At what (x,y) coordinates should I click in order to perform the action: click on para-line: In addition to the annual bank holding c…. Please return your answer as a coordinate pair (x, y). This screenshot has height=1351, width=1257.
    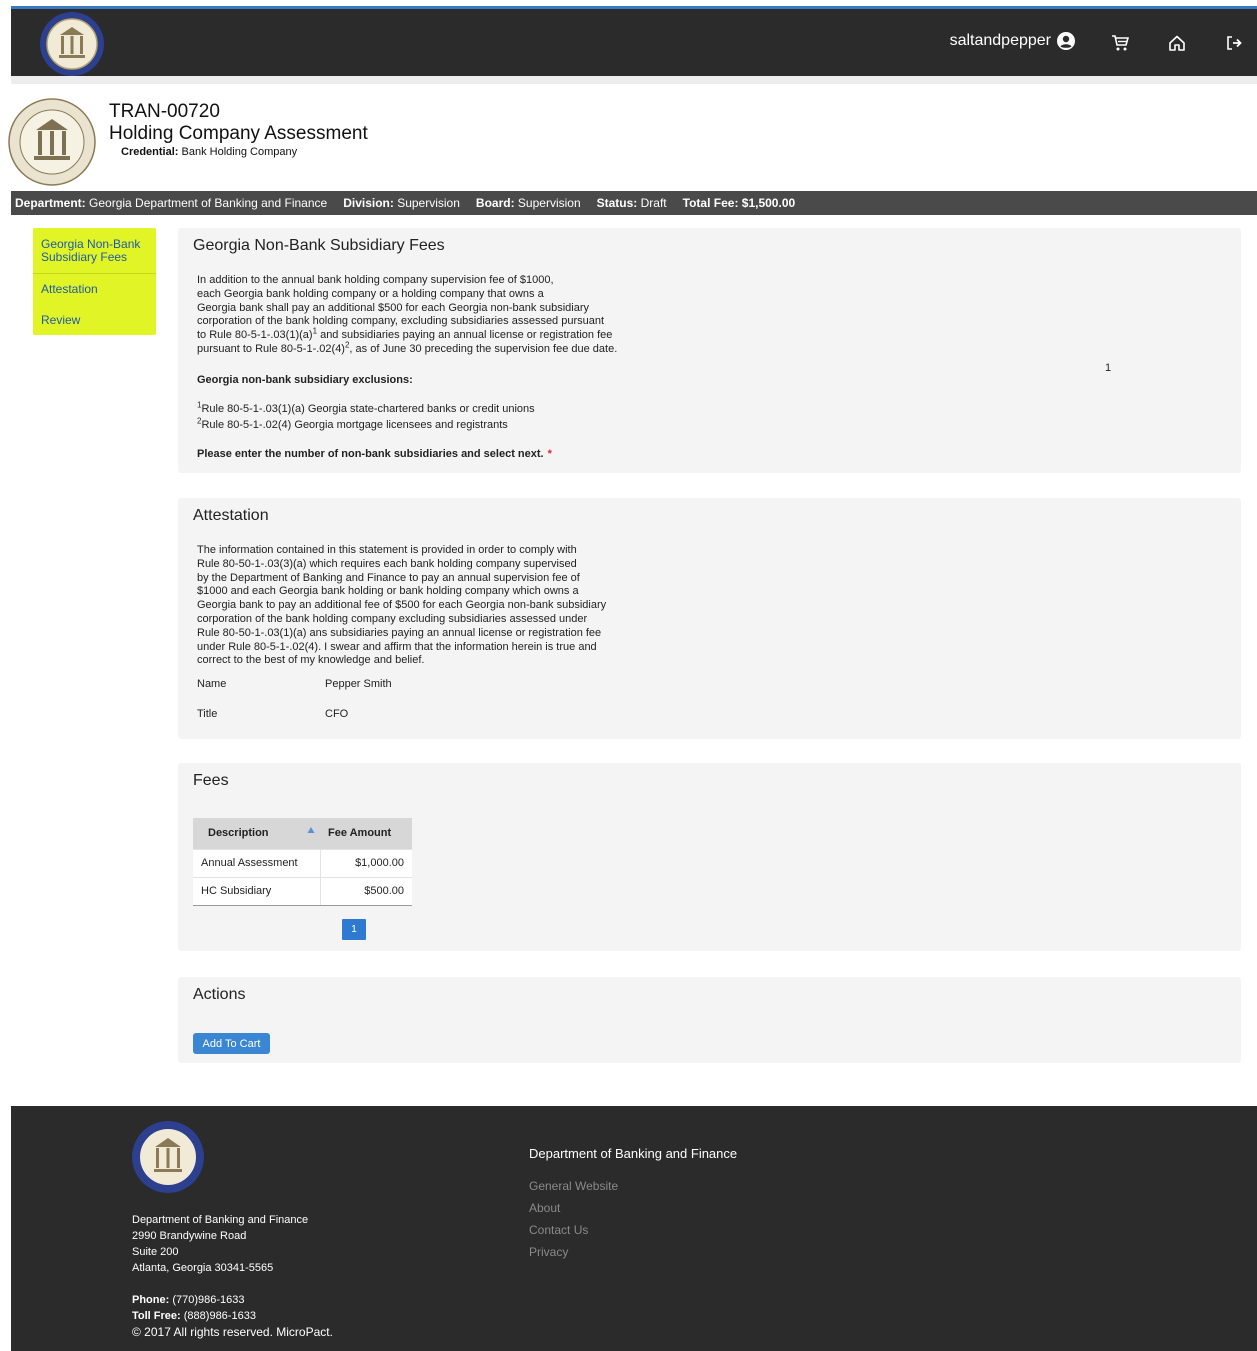
    Looking at the image, I should click on (375, 280).